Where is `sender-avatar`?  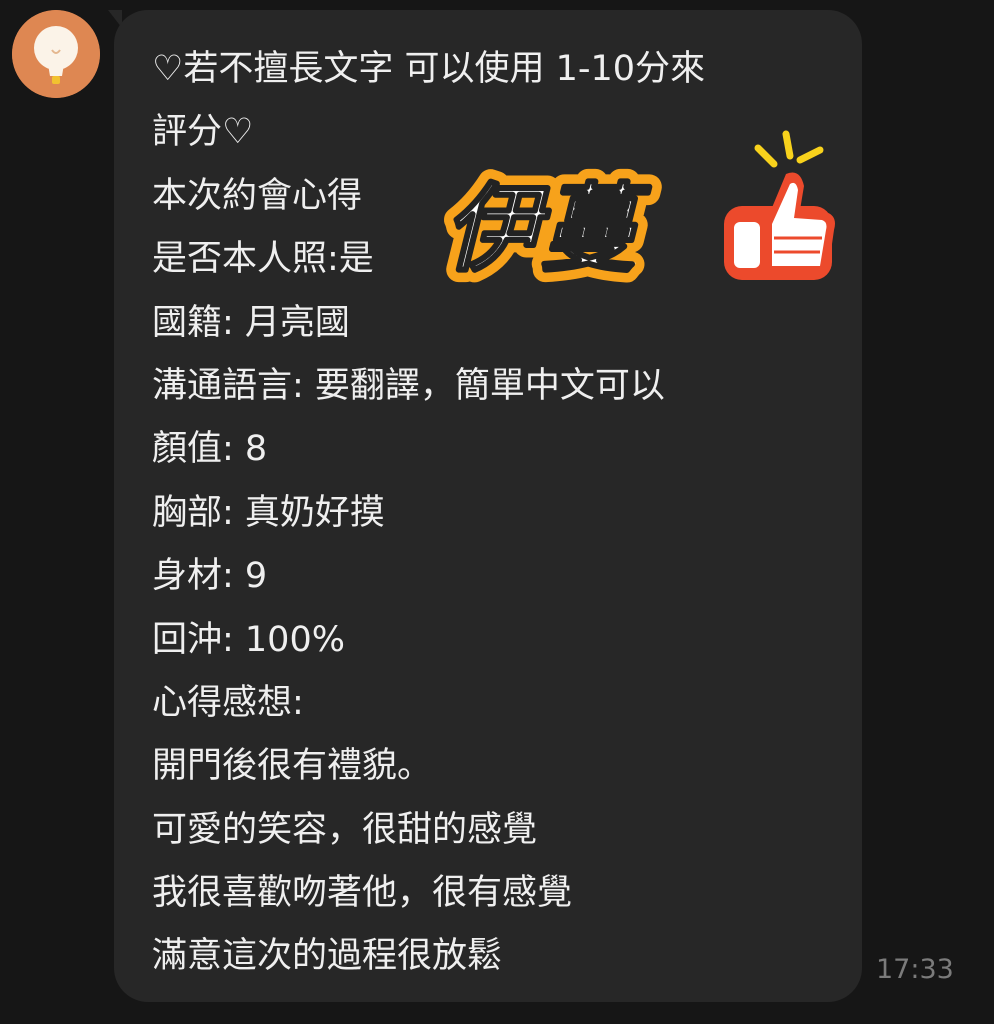
sender-avatar is located at coordinates (56, 54).